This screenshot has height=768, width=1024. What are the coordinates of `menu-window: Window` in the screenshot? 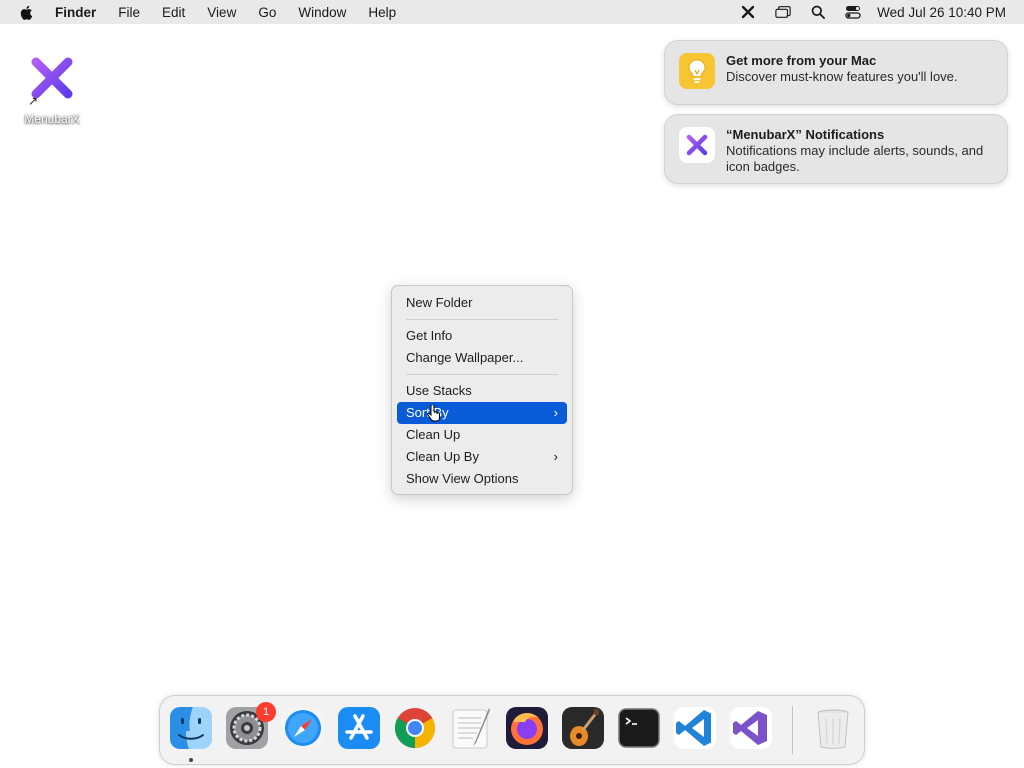 It's located at (322, 12).